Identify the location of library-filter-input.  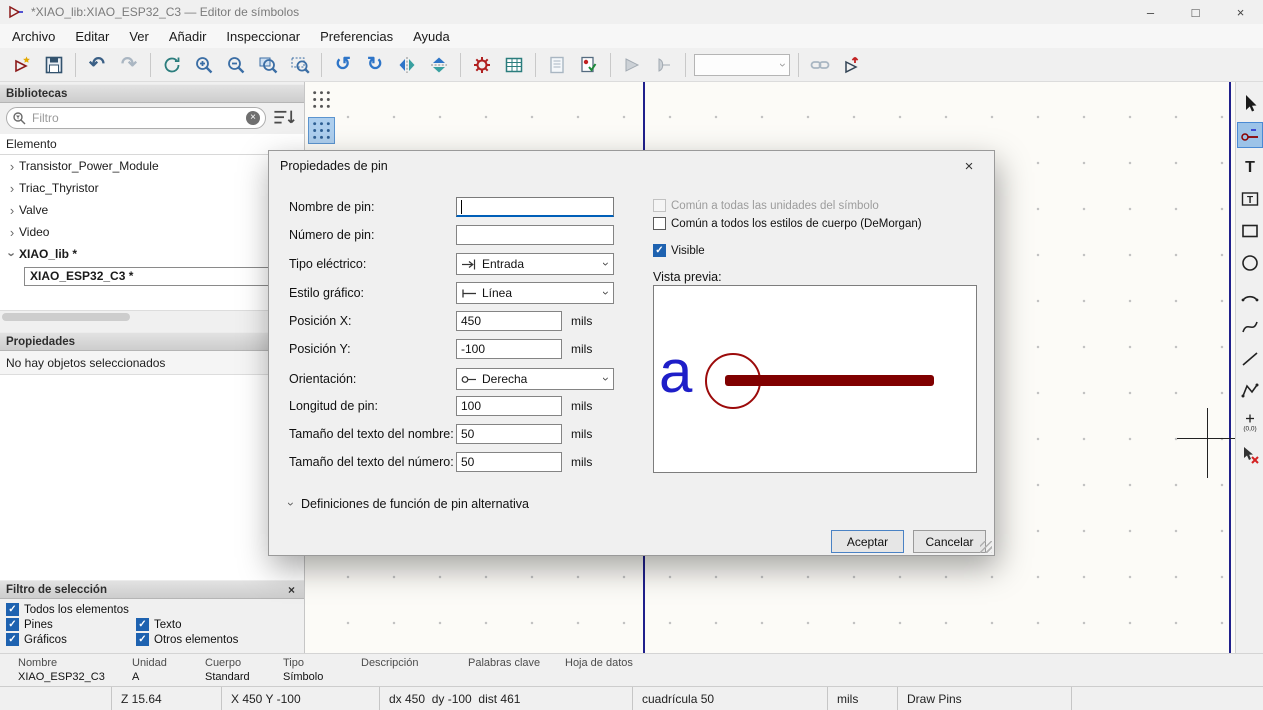
(136, 118).